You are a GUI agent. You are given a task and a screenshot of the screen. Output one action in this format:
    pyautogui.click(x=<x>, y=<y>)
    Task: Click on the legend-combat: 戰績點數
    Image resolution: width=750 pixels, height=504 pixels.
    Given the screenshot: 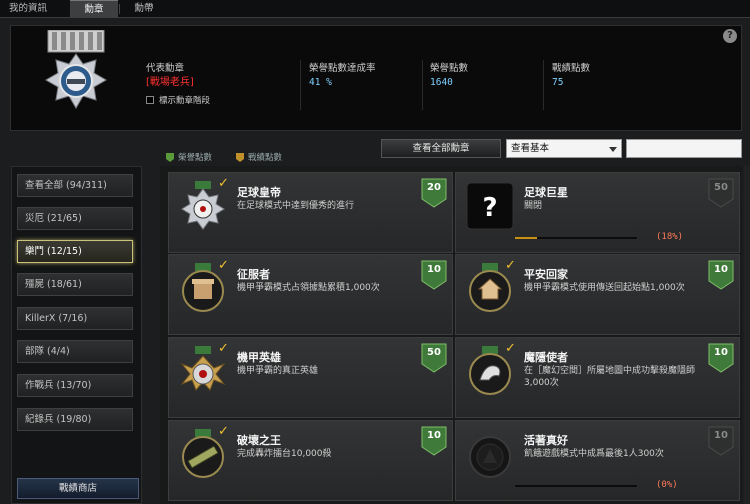 What is the action you would take?
    pyautogui.click(x=259, y=157)
    